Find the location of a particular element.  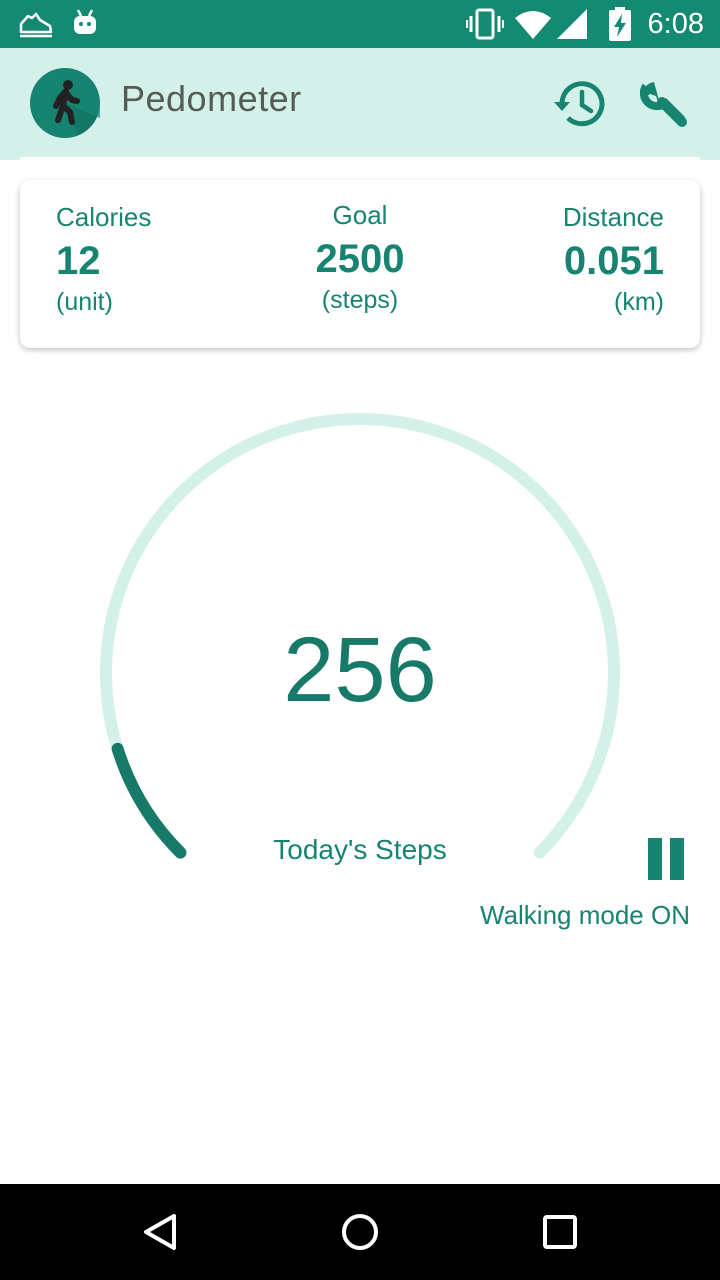

home-icon is located at coordinates (360, 1232).